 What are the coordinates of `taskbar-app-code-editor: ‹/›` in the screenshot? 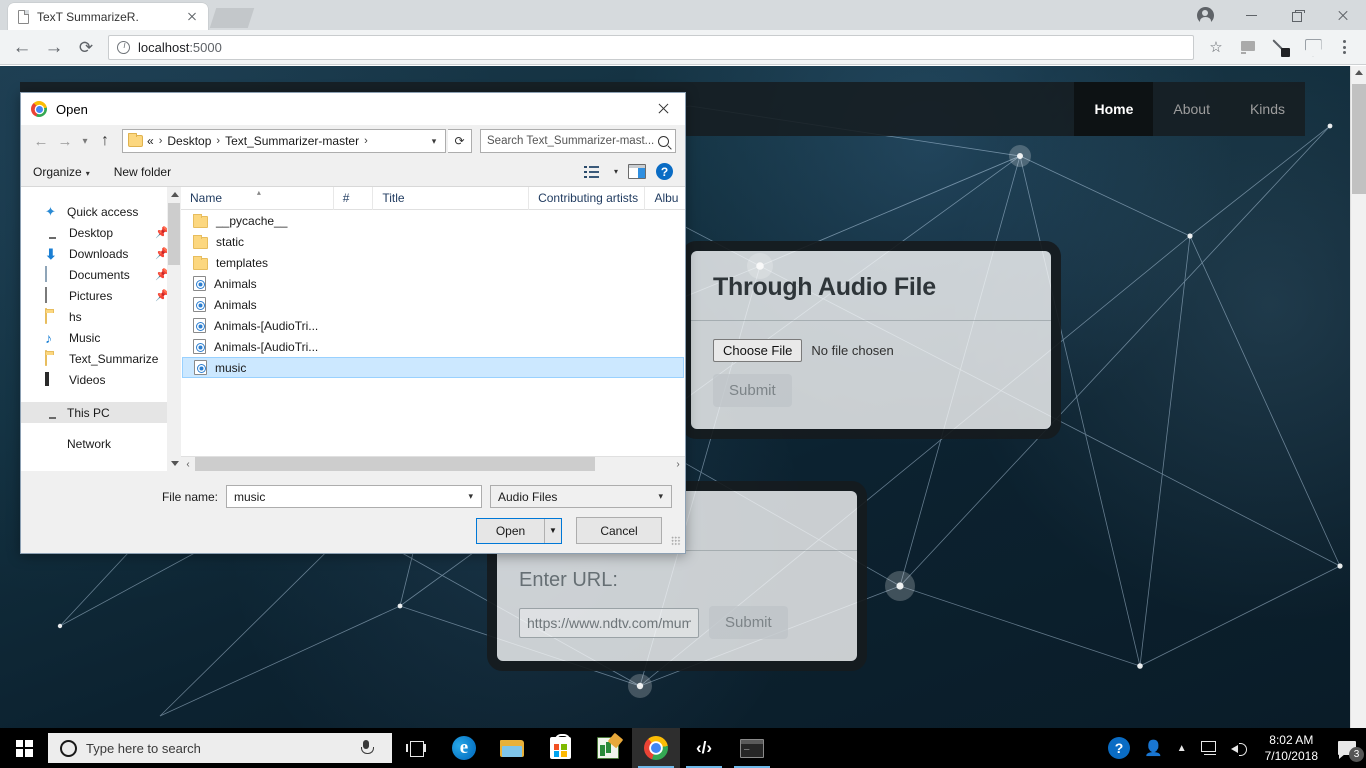 It's located at (704, 748).